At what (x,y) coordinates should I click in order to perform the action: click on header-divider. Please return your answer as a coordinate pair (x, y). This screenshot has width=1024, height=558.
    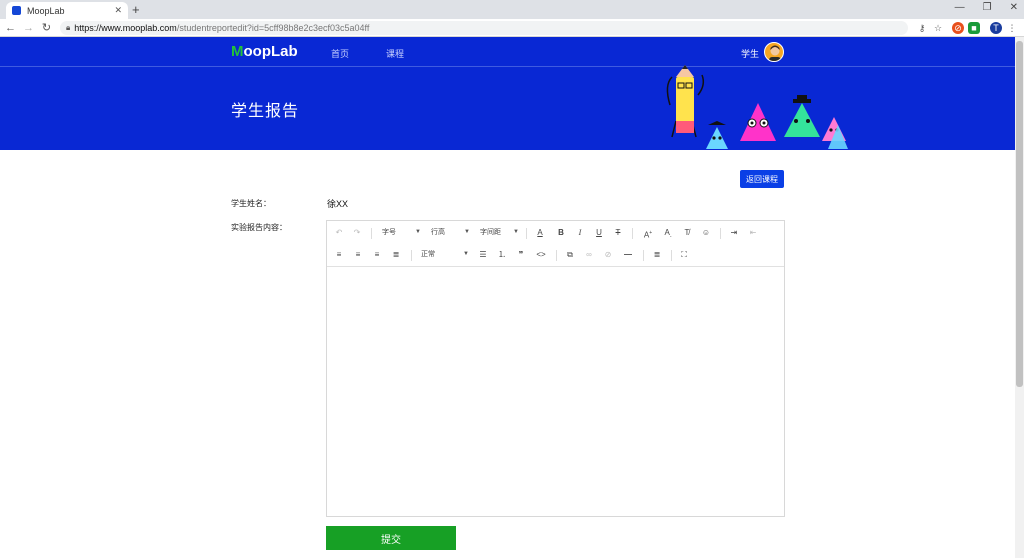
    Looking at the image, I should click on (507, 66).